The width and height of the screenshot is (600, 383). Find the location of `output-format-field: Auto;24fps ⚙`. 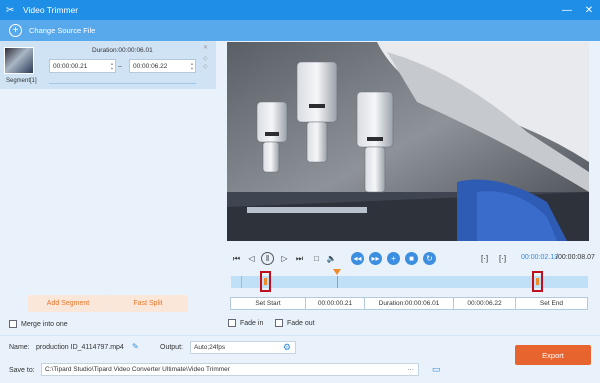

output-format-field: Auto;24fps ⚙ is located at coordinates (243, 347).